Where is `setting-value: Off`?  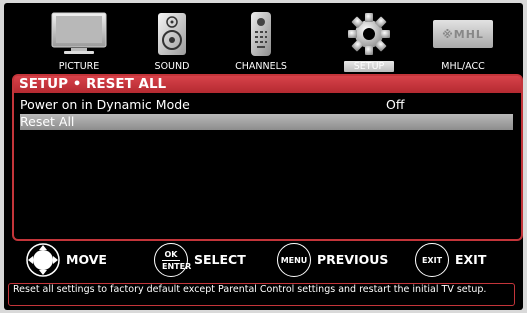 setting-value: Off is located at coordinates (395, 104).